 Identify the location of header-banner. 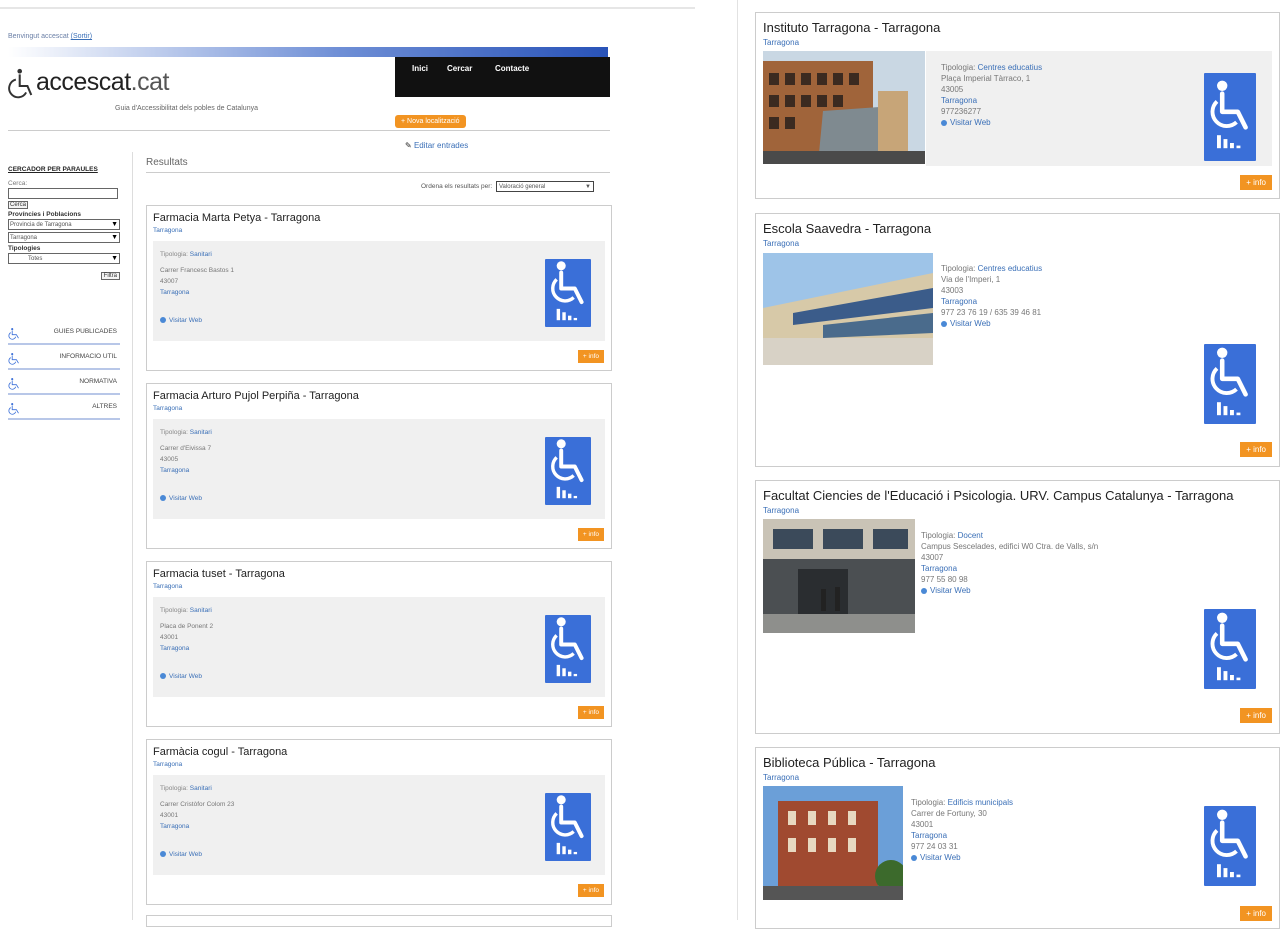
(308, 52).